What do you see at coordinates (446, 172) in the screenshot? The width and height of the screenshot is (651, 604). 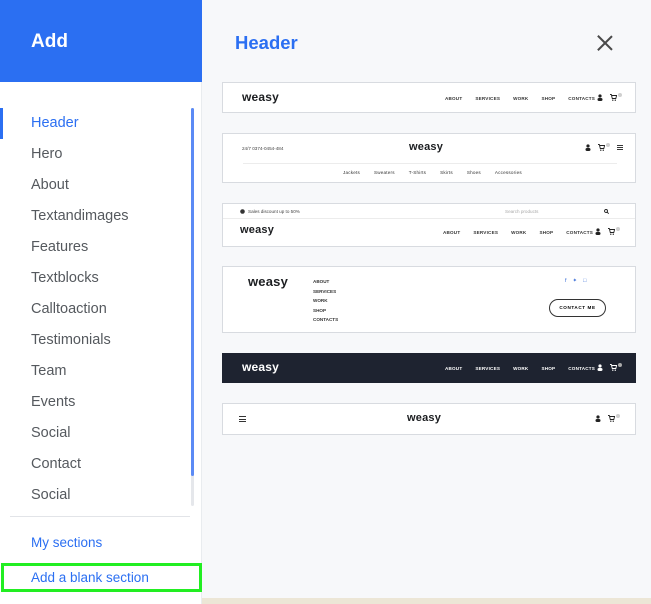 I see `category-item: Skirts` at bounding box center [446, 172].